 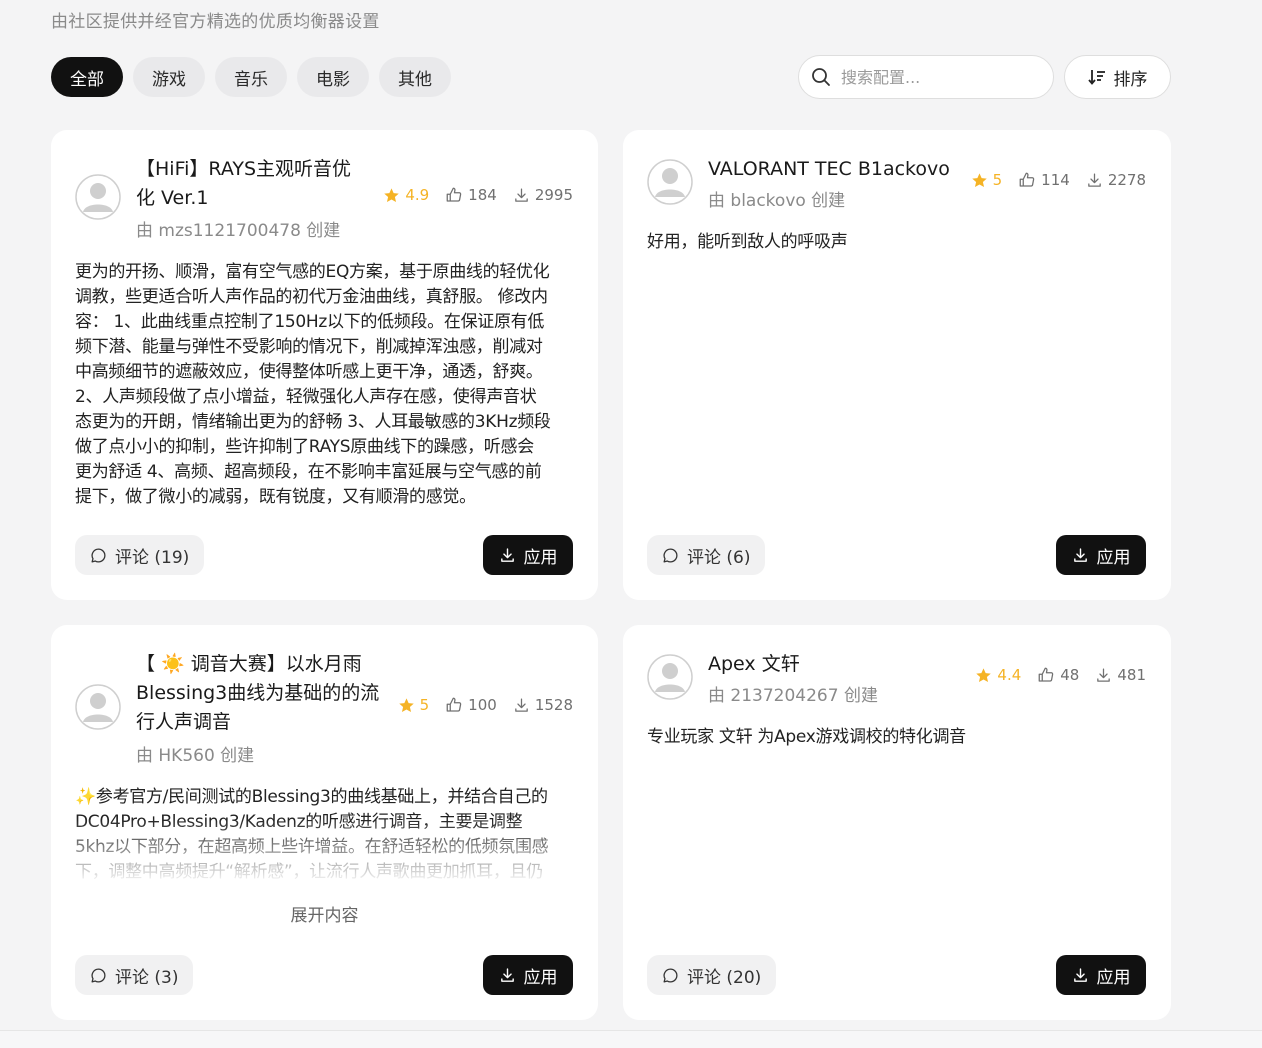 What do you see at coordinates (777, 201) in the screenshot?
I see `preset-creator: 由 blackovo 创建` at bounding box center [777, 201].